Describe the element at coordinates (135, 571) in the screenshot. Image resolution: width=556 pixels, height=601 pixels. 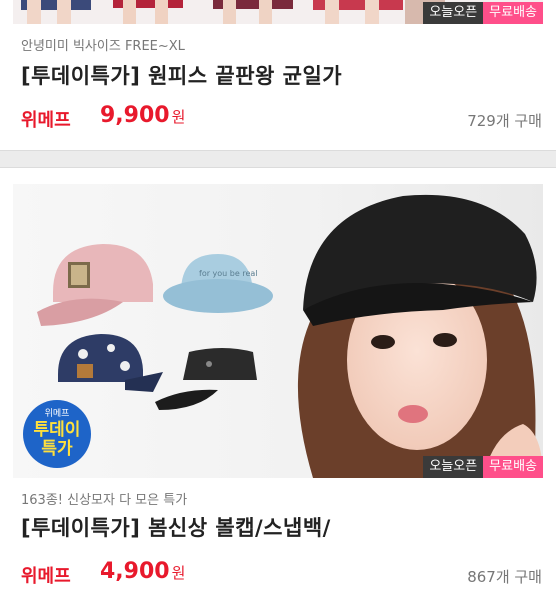
I see `price-value: 4,900` at that location.